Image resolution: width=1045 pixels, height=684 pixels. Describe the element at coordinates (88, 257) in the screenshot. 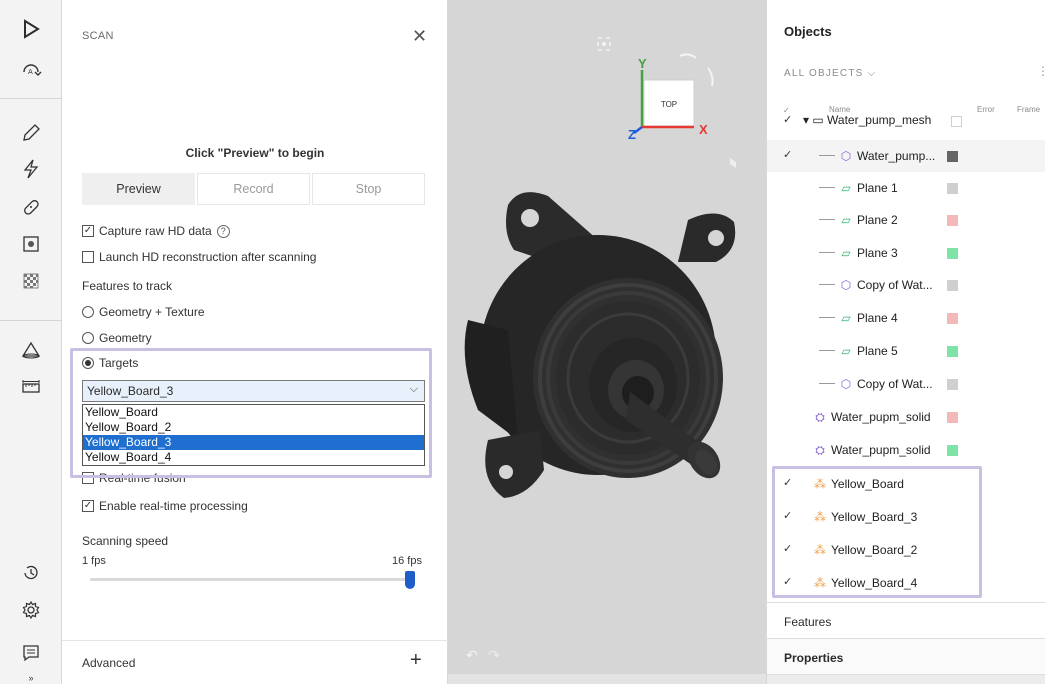

I see `launch-hd-checkbox` at that location.